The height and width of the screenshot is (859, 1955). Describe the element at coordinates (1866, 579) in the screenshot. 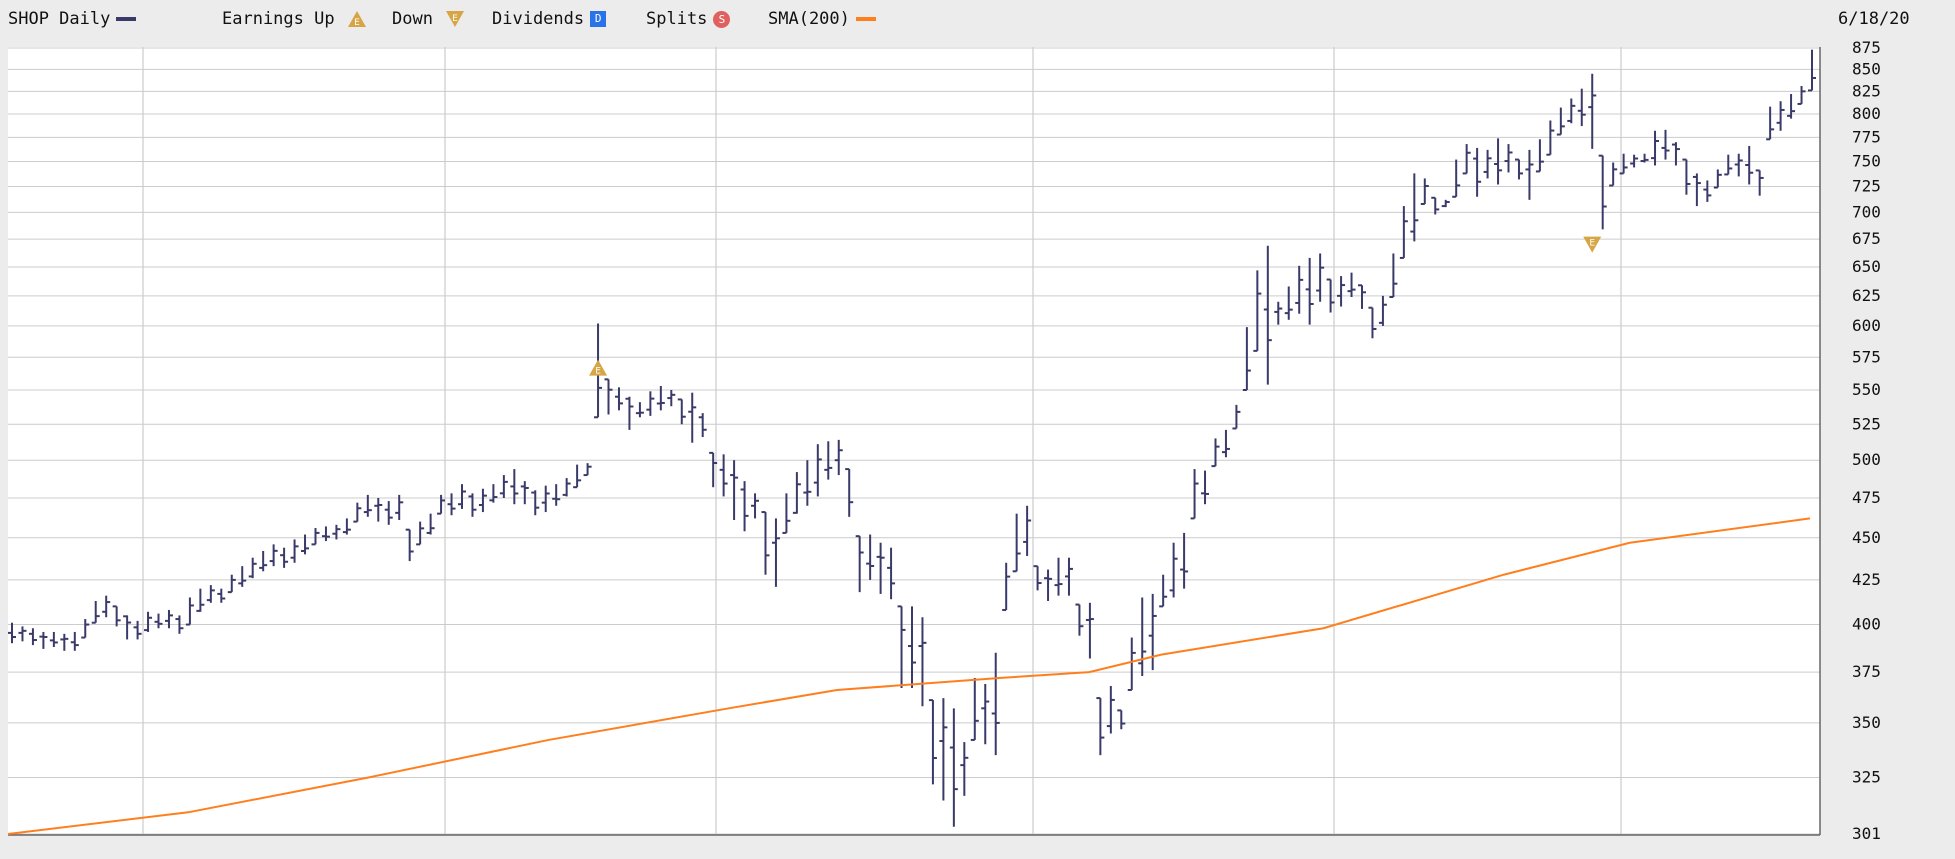

I see `y-tick-label: 425` at that location.